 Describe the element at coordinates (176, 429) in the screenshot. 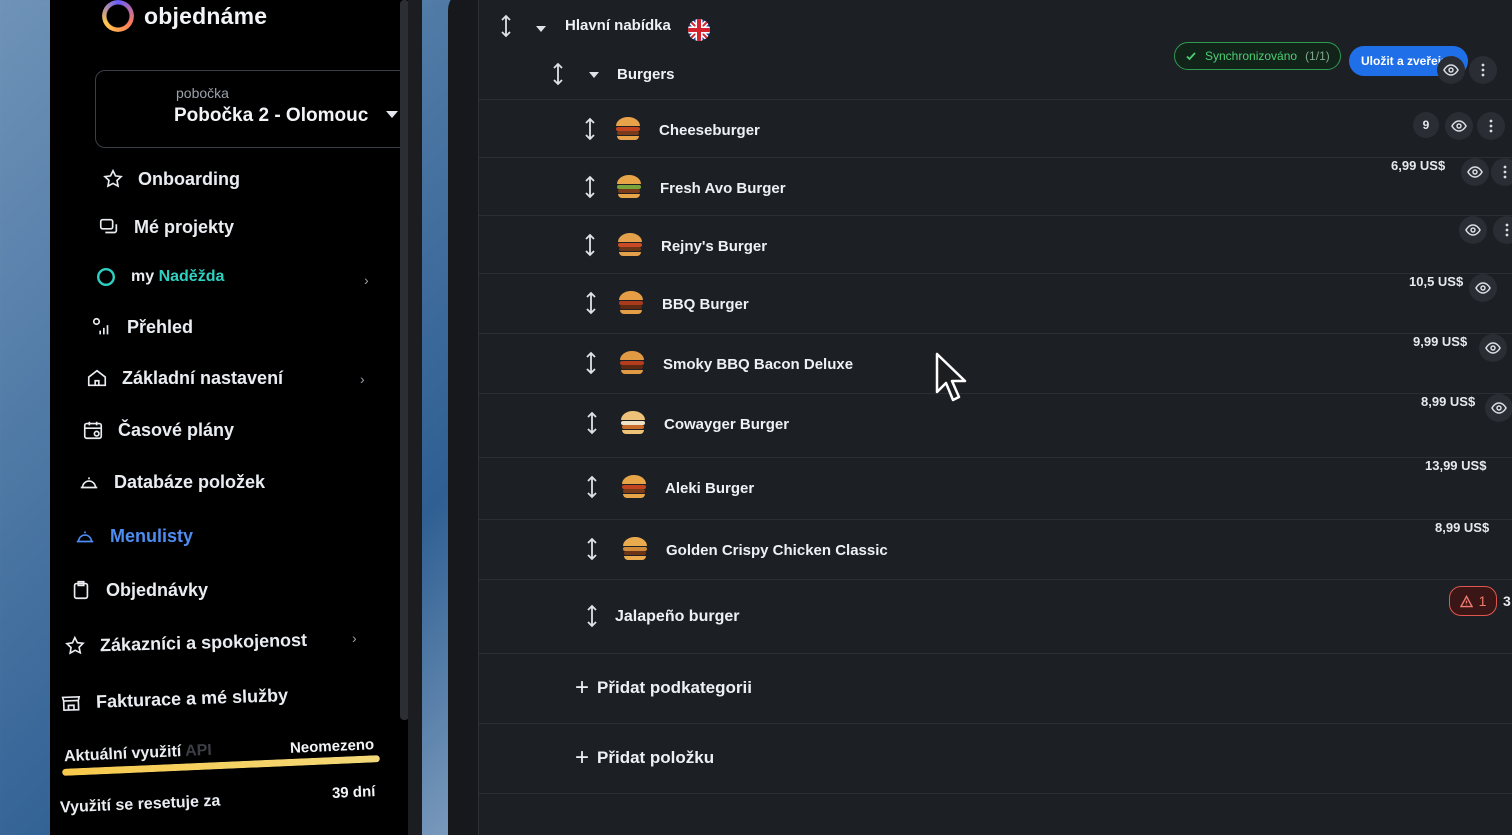

I see `nav-label: Časové plány` at that location.